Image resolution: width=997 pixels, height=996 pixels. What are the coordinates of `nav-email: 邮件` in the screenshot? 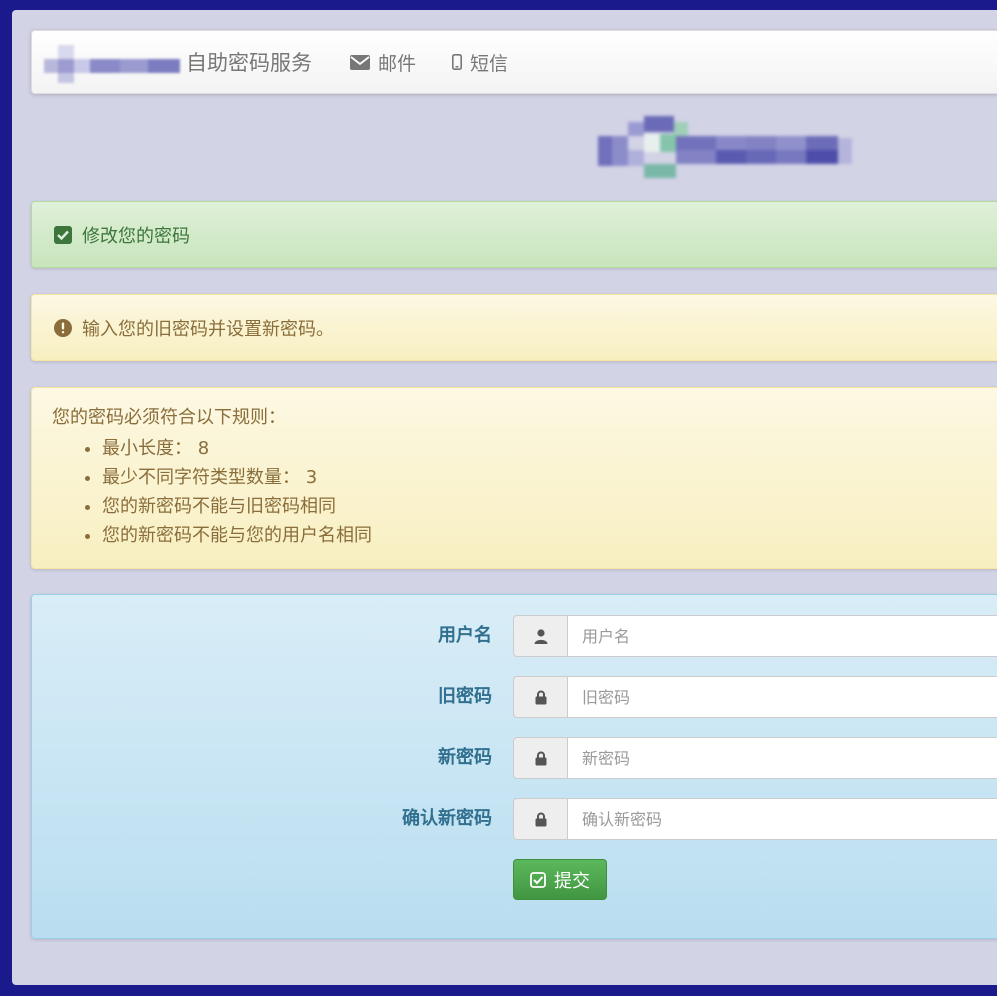 It's located at (383, 62).